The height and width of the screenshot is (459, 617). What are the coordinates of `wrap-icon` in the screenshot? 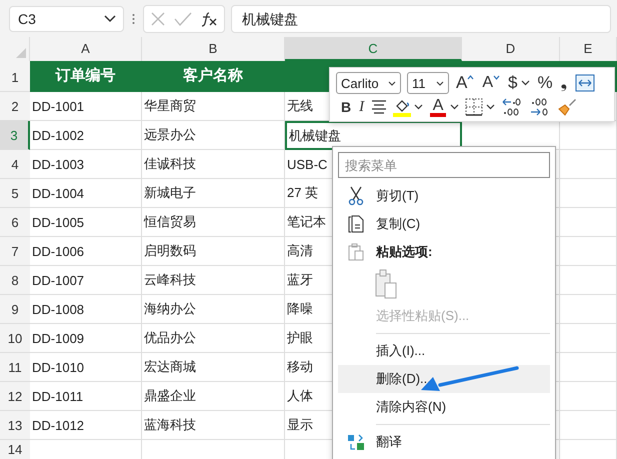 It's located at (584, 83).